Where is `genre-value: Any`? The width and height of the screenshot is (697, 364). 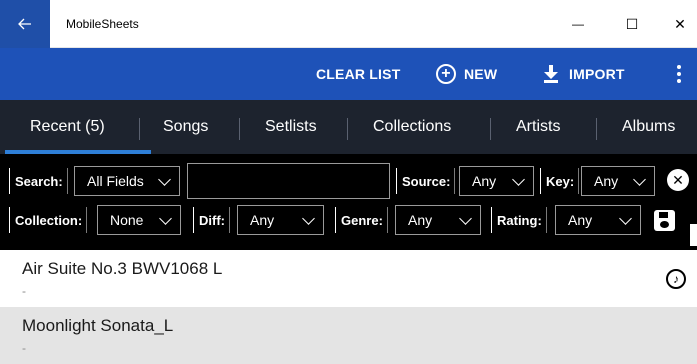 genre-value: Any is located at coordinates (420, 220).